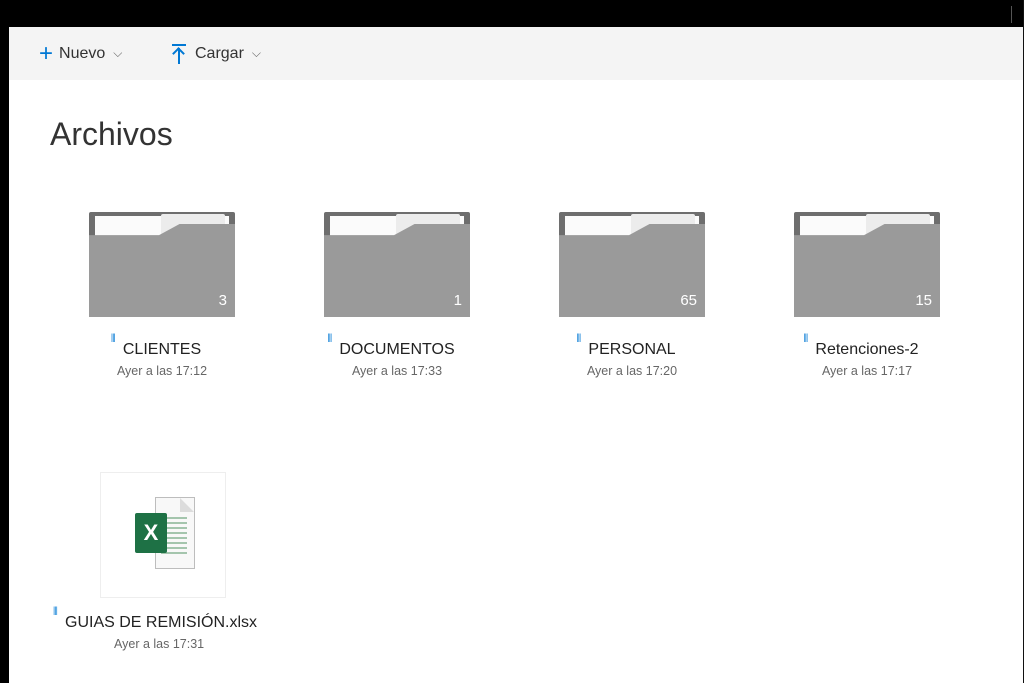 The image size is (1024, 683). Describe the element at coordinates (516, 53) in the screenshot. I see `command-bar: + Nuevo ⌵ Cargar ⌵` at that location.